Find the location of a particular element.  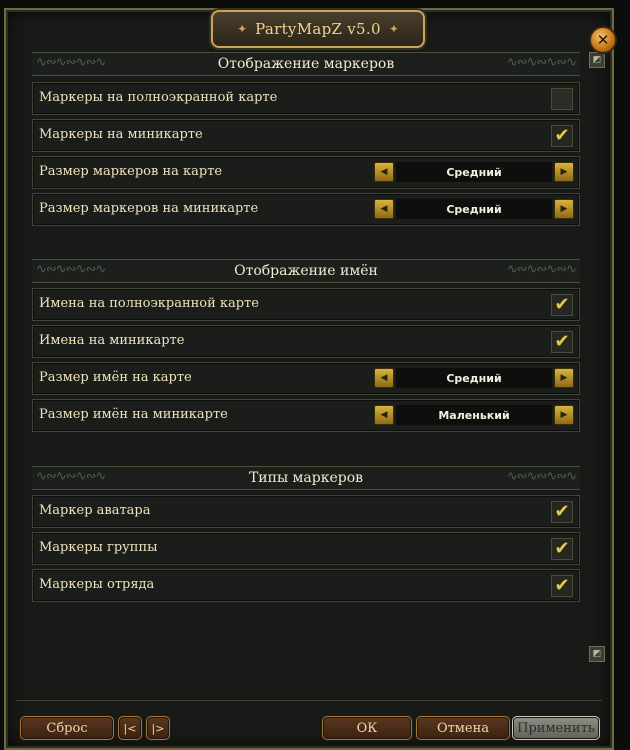

checkbox-group-markers: ✔ is located at coordinates (562, 549).